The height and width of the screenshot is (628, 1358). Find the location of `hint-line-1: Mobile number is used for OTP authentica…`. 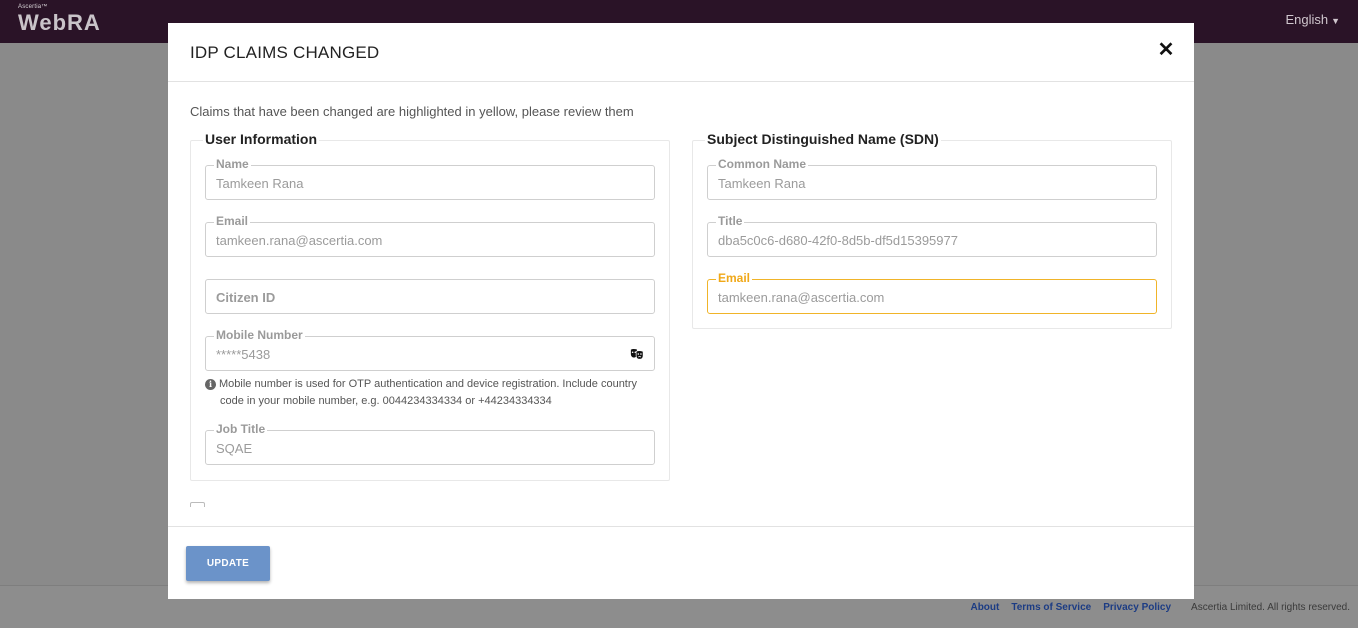

hint-line-1: Mobile number is used for OTP authentica… is located at coordinates (428, 384).